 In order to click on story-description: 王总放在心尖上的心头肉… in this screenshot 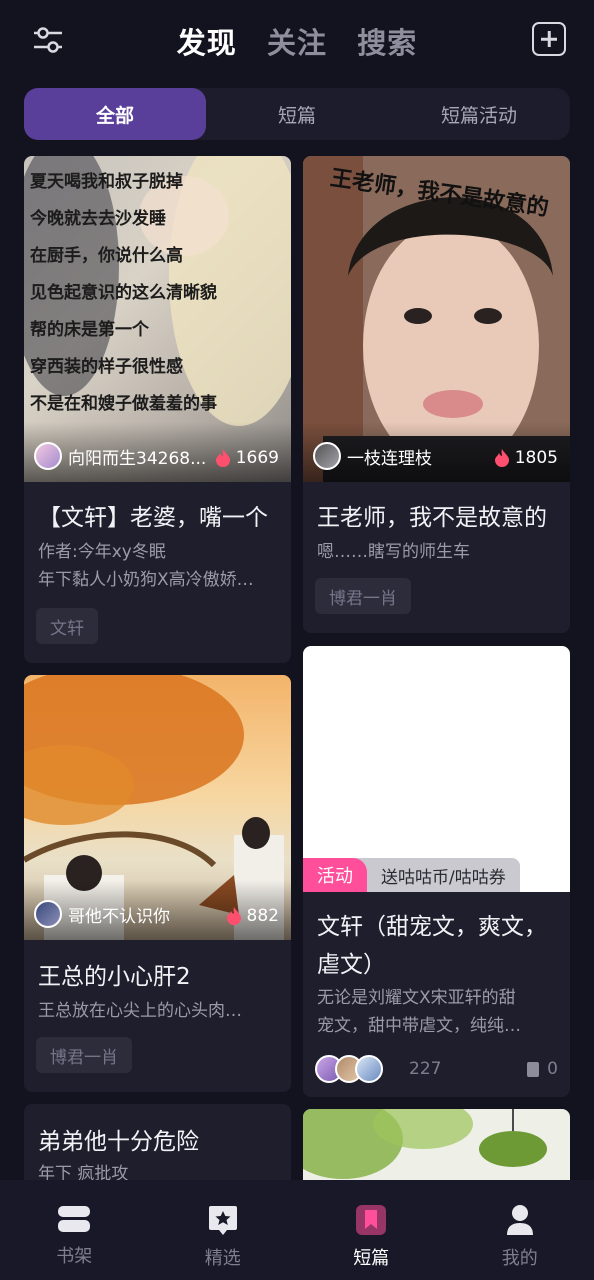, I will do `click(140, 1011)`.